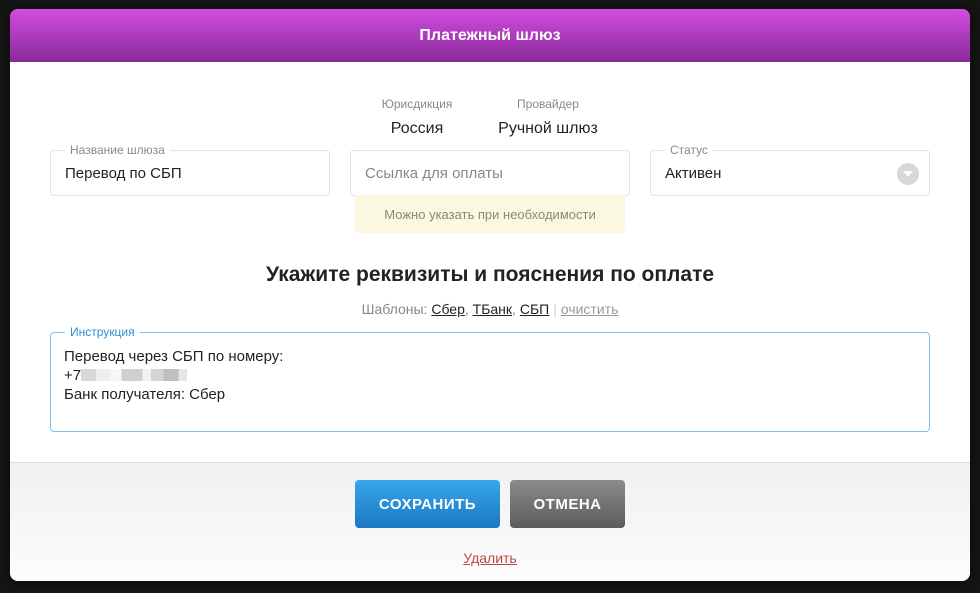 The width and height of the screenshot is (980, 593). What do you see at coordinates (102, 332) in the screenshot?
I see `instruction-label: Инструкция` at bounding box center [102, 332].